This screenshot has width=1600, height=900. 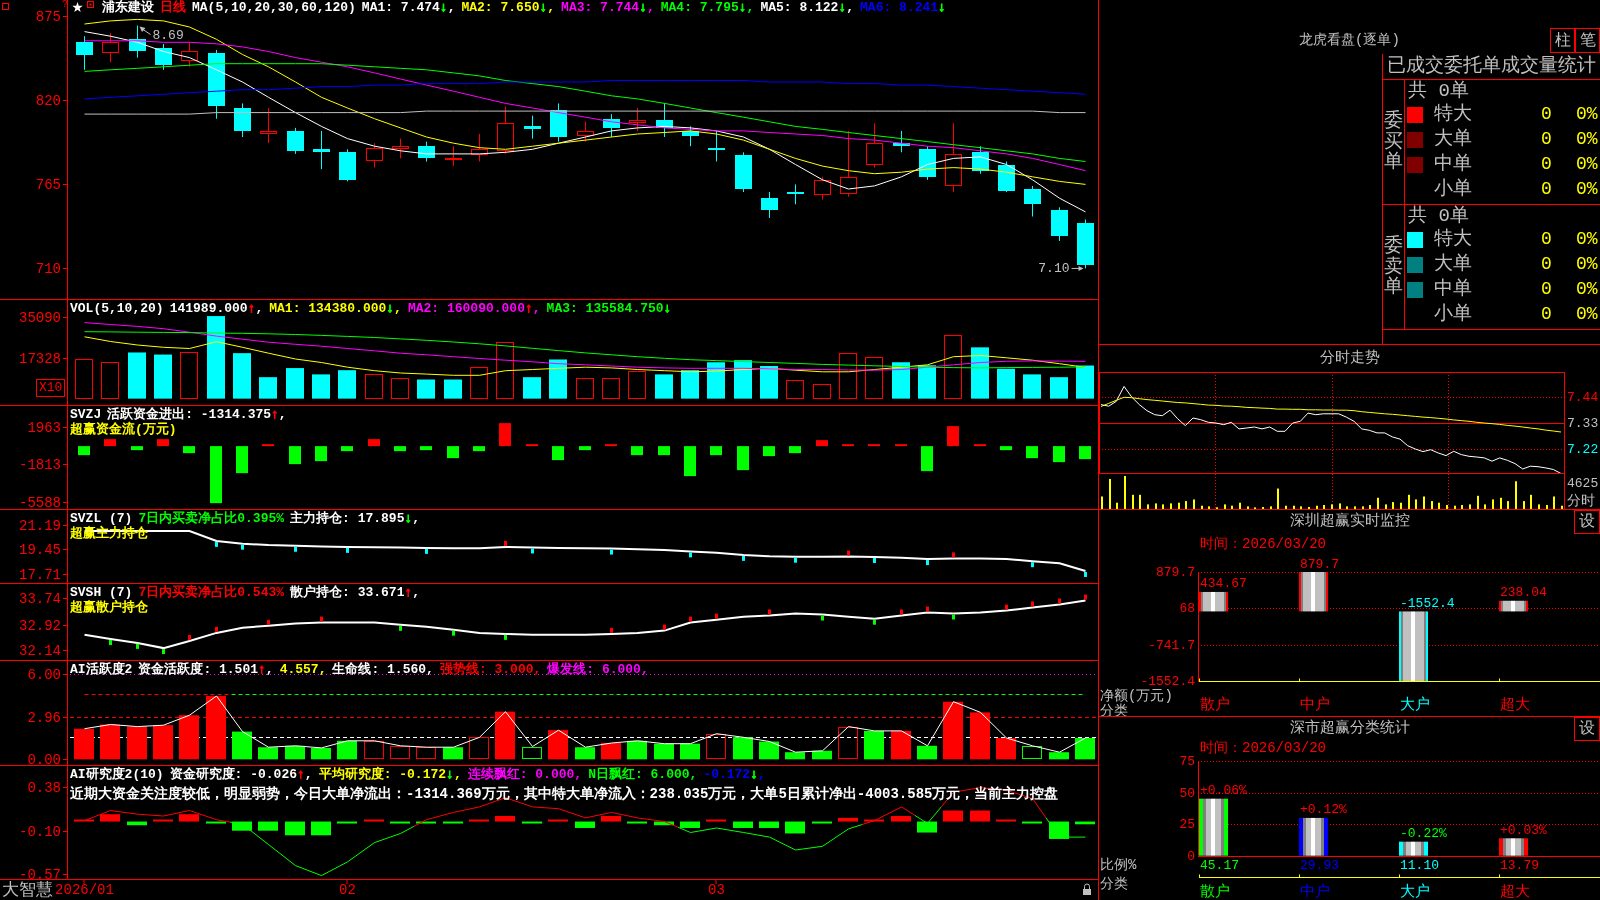 I want to click on y-axis-label: -1552.4, so click(x=1167, y=681).